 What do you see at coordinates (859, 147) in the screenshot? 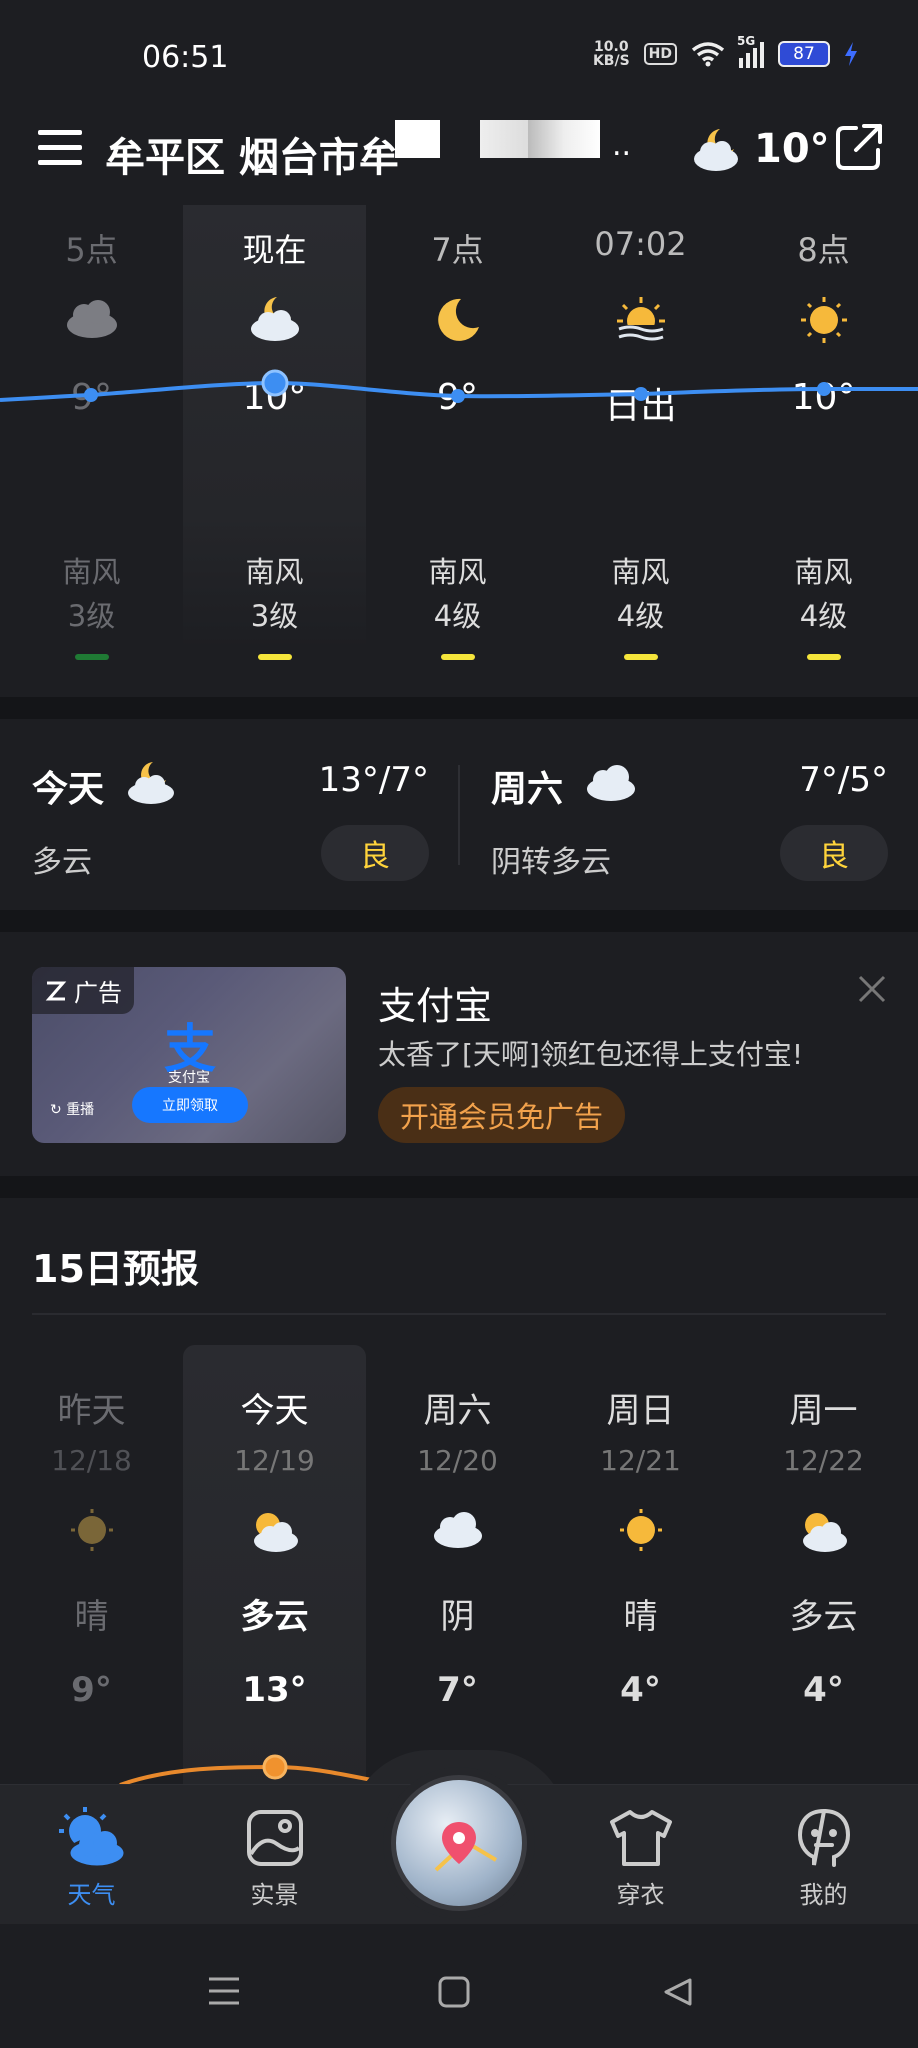
I see `share-icon` at bounding box center [859, 147].